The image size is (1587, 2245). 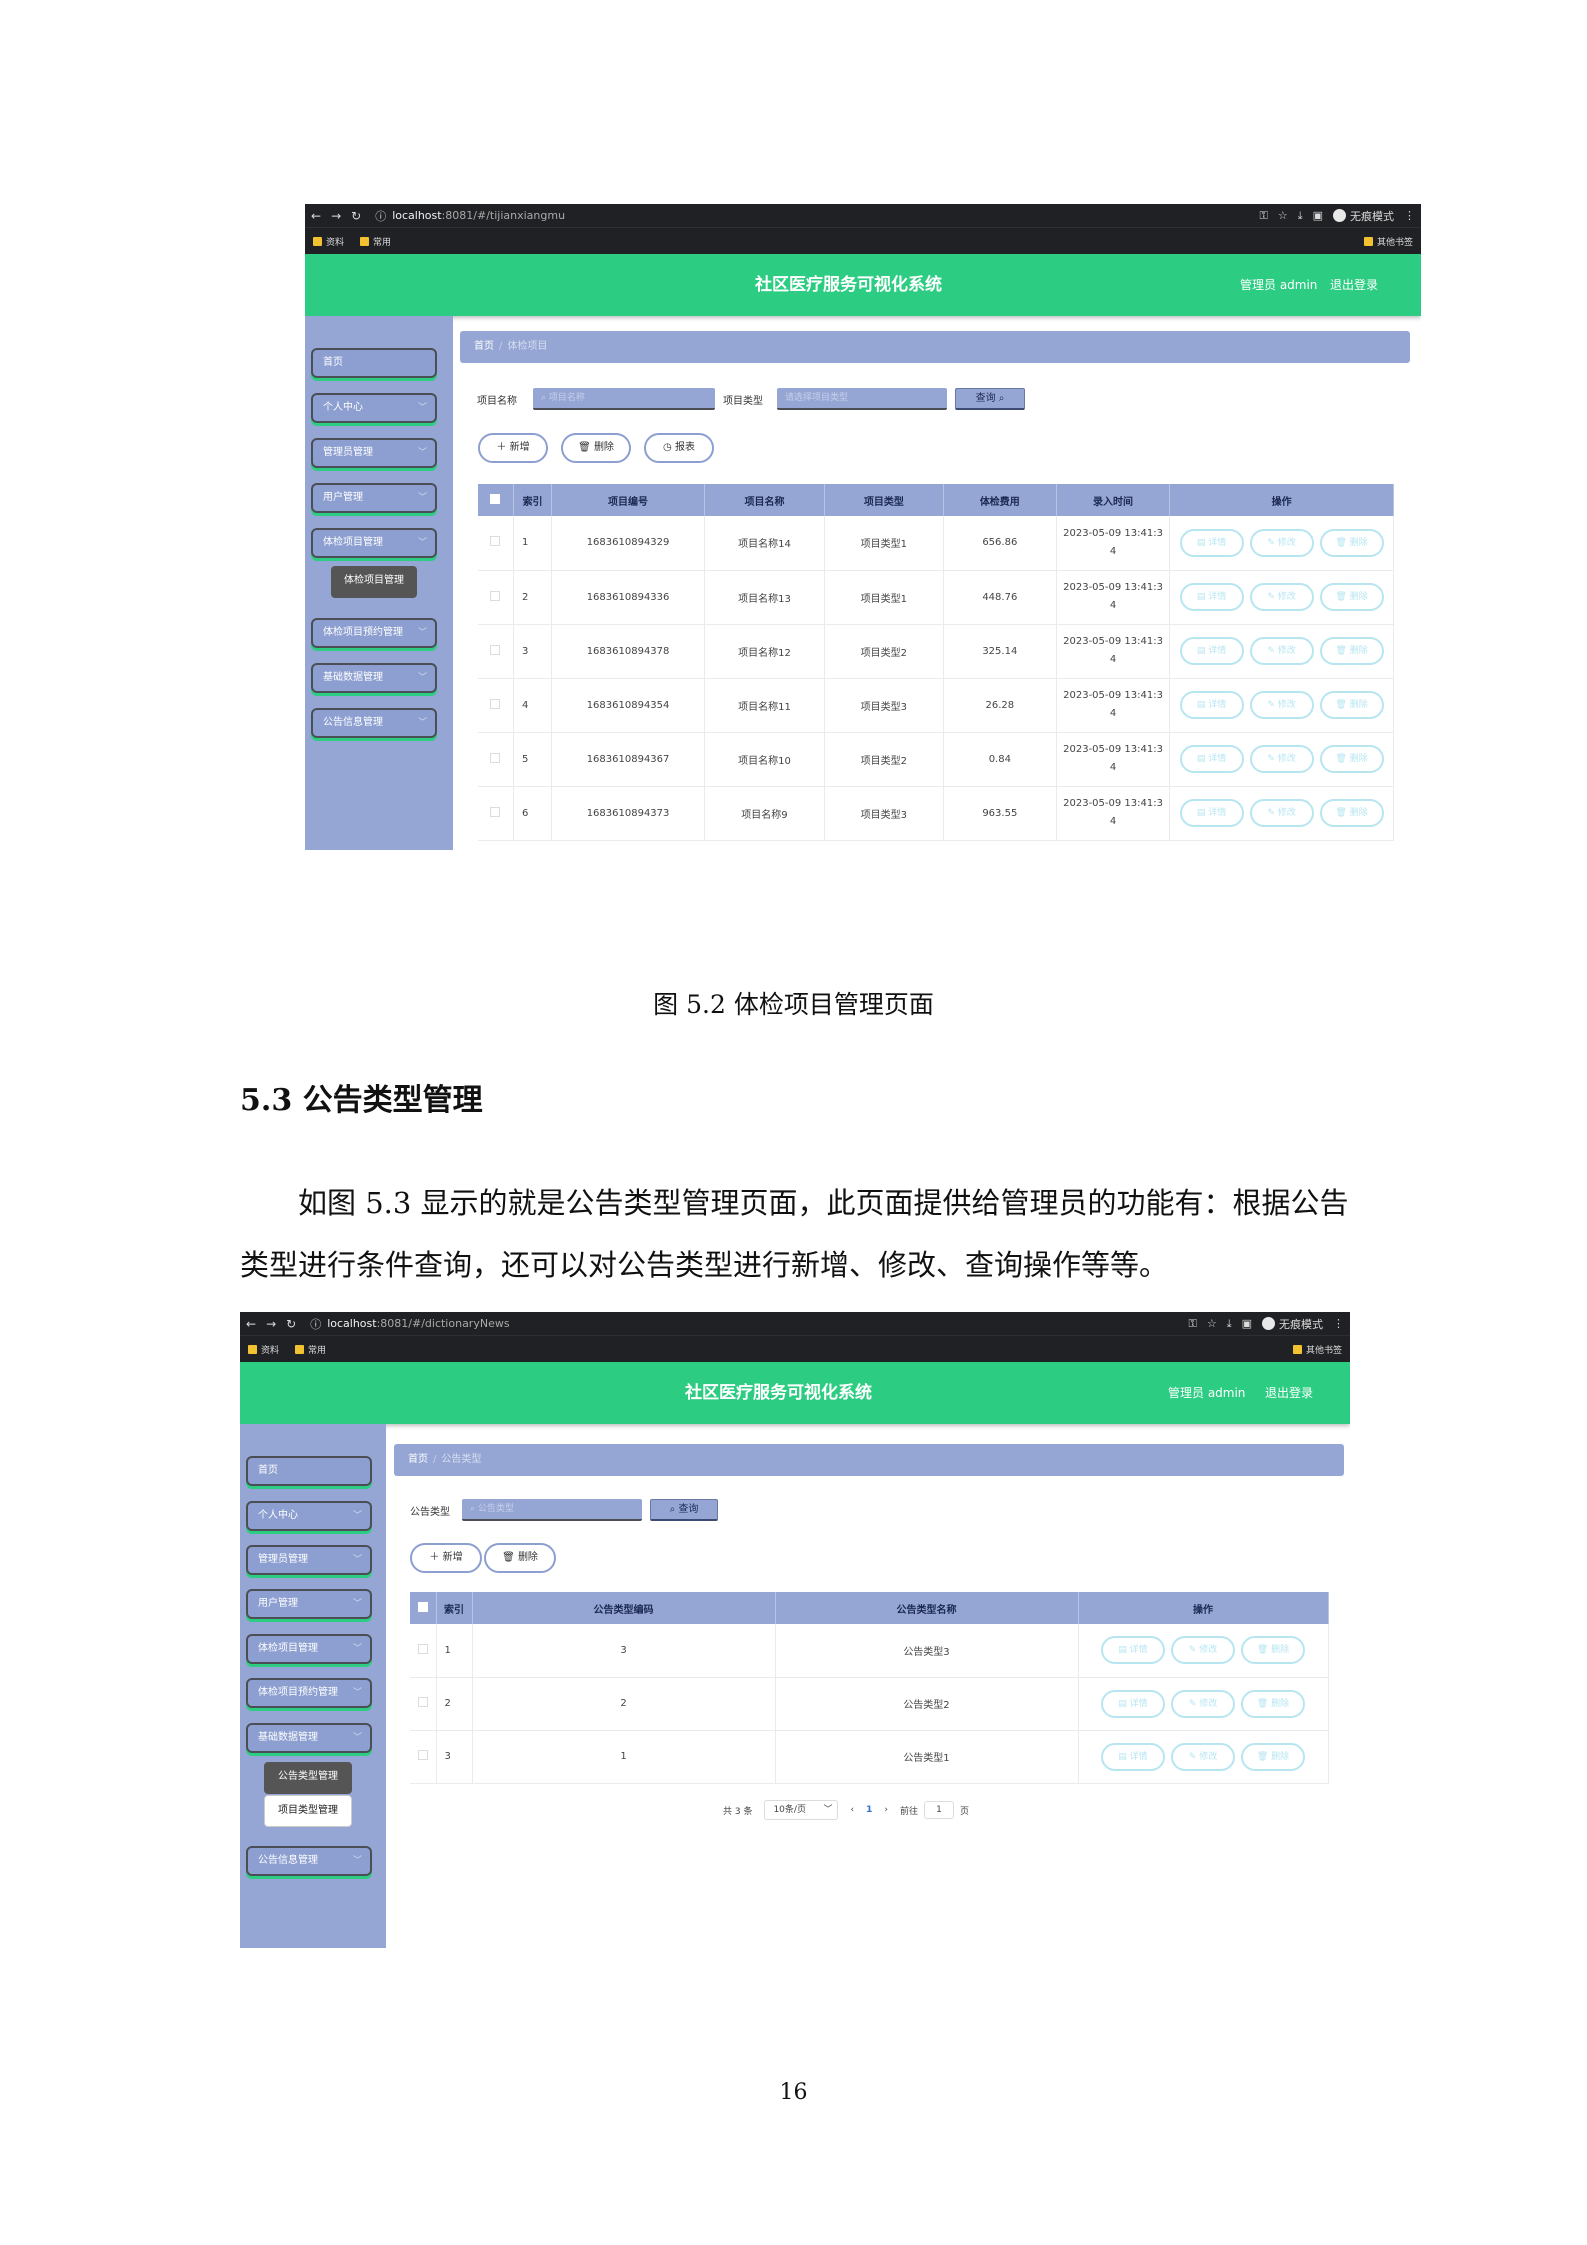 I want to click on submenu-notice-types: 公告类型管理, so click(x=308, y=1778).